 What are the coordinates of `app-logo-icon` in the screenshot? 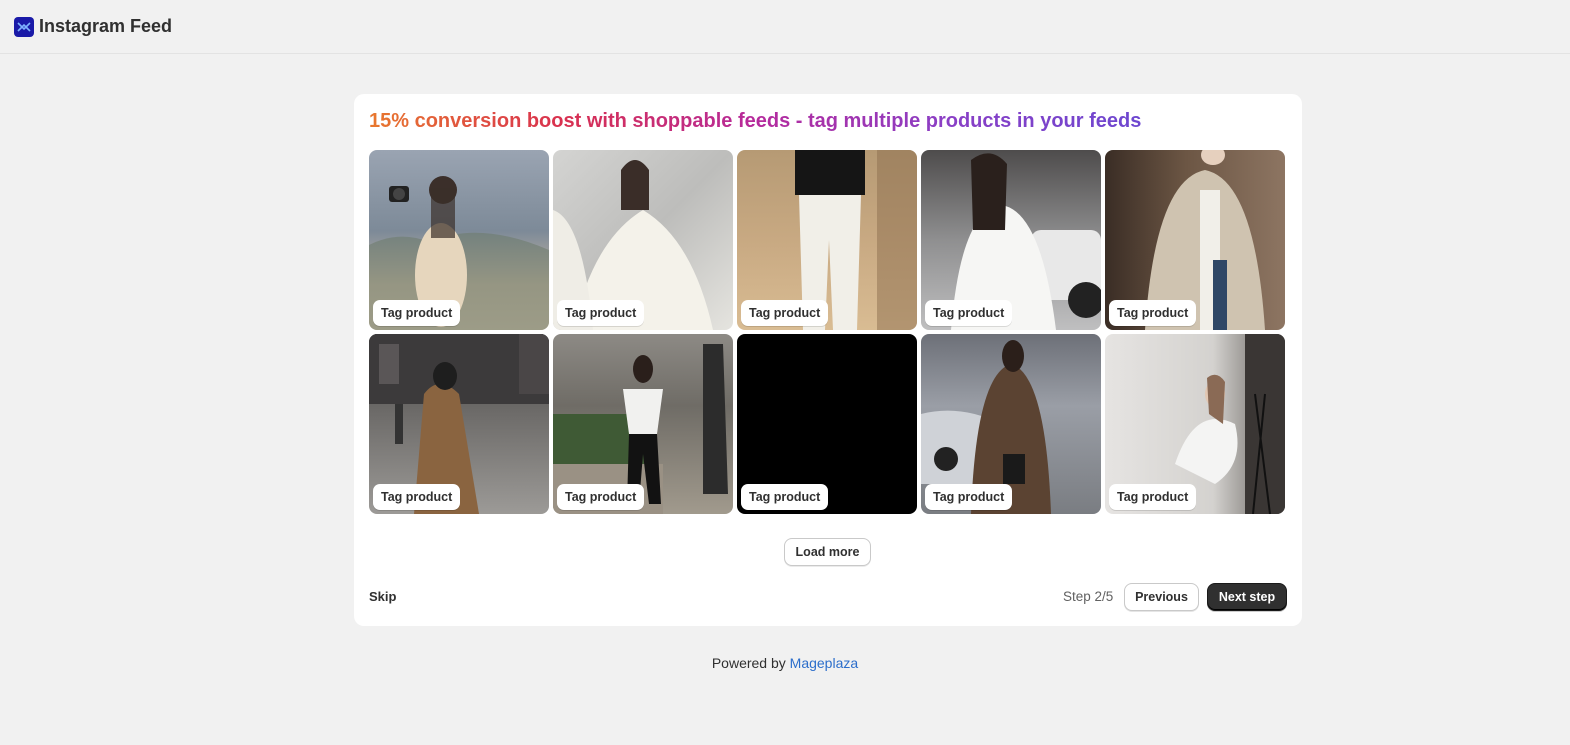 It's located at (24, 26).